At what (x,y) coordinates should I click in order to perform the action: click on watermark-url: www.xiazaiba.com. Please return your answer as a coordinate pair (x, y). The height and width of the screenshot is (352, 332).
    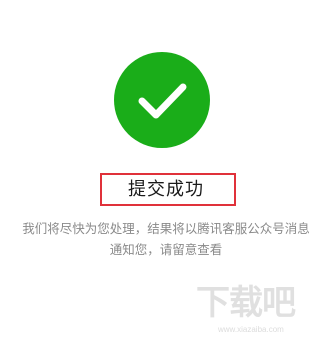
    Looking at the image, I should click on (251, 329).